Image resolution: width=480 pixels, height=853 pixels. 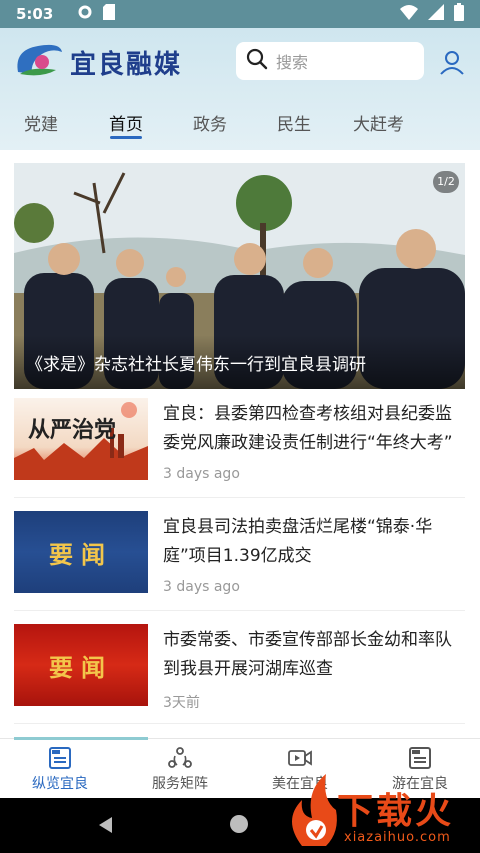 I want to click on home-button, so click(x=239, y=824).